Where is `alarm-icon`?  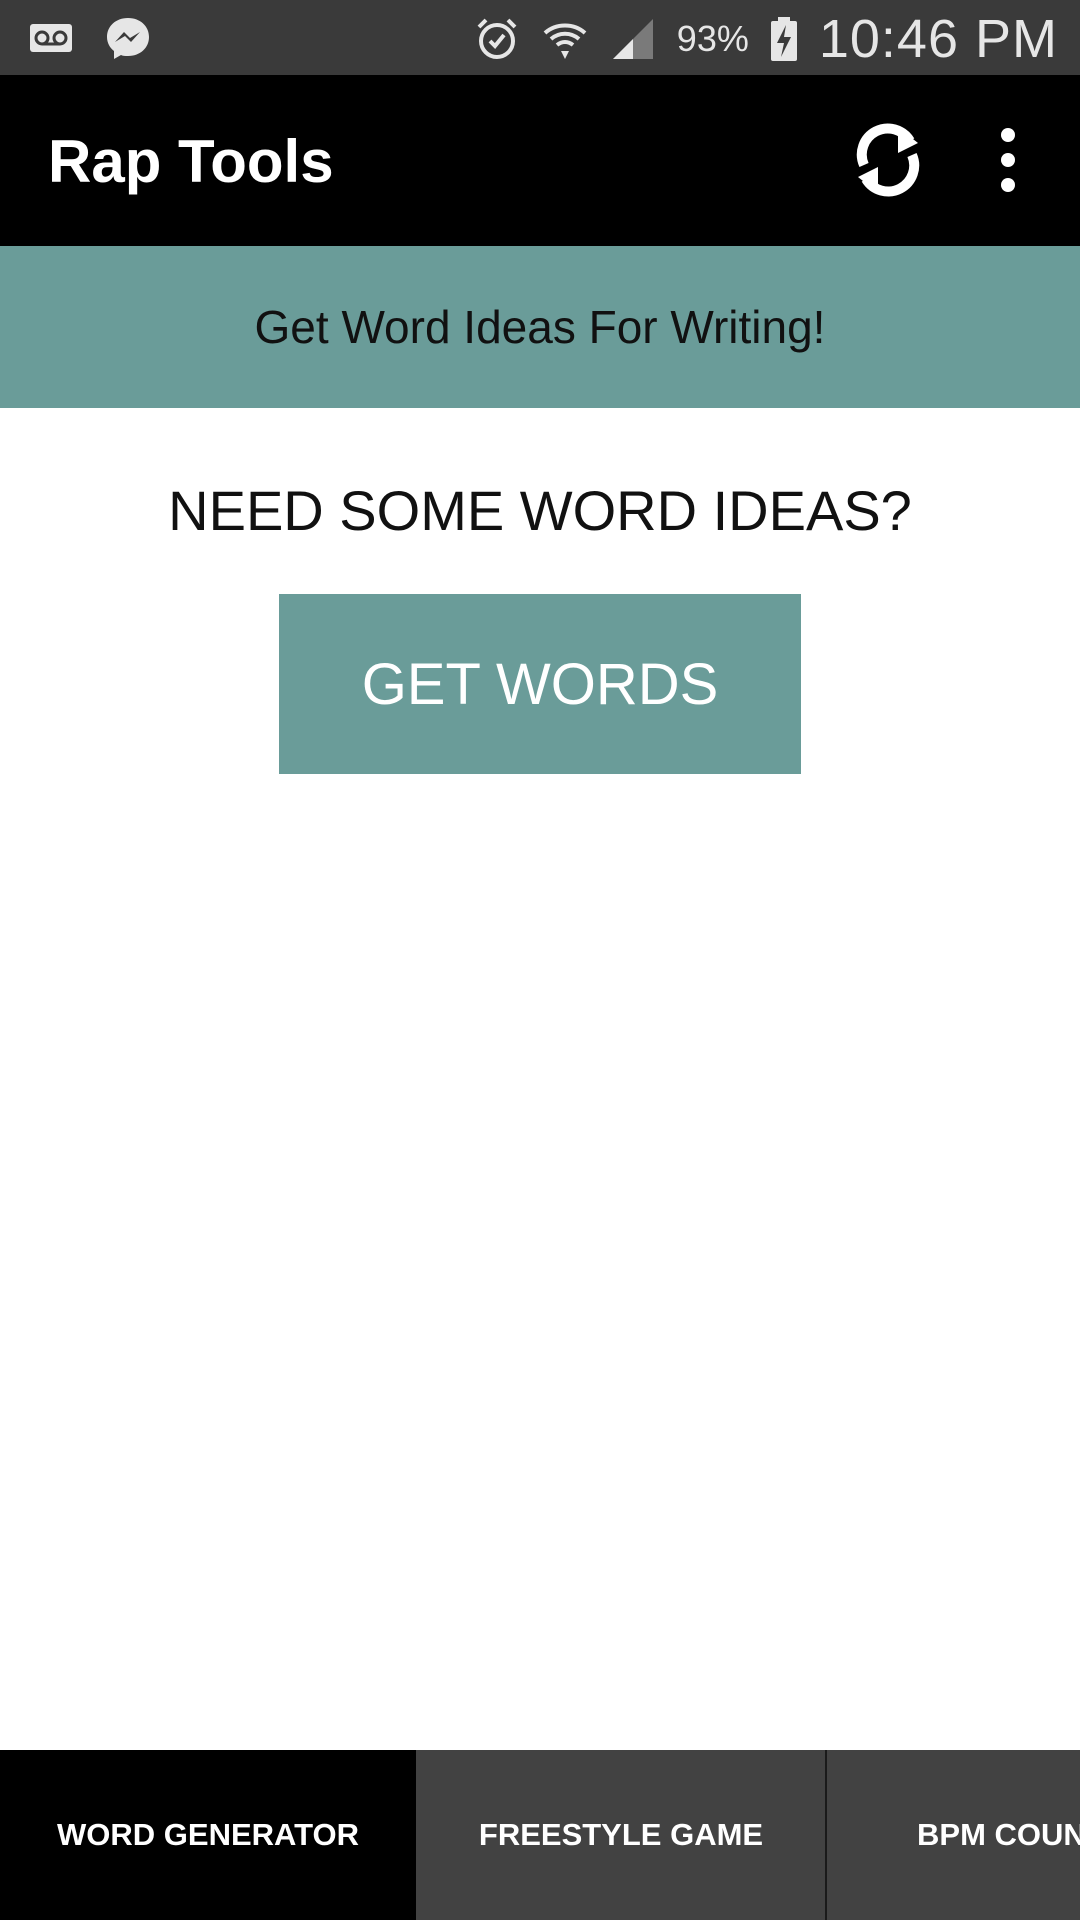
alarm-icon is located at coordinates (497, 39).